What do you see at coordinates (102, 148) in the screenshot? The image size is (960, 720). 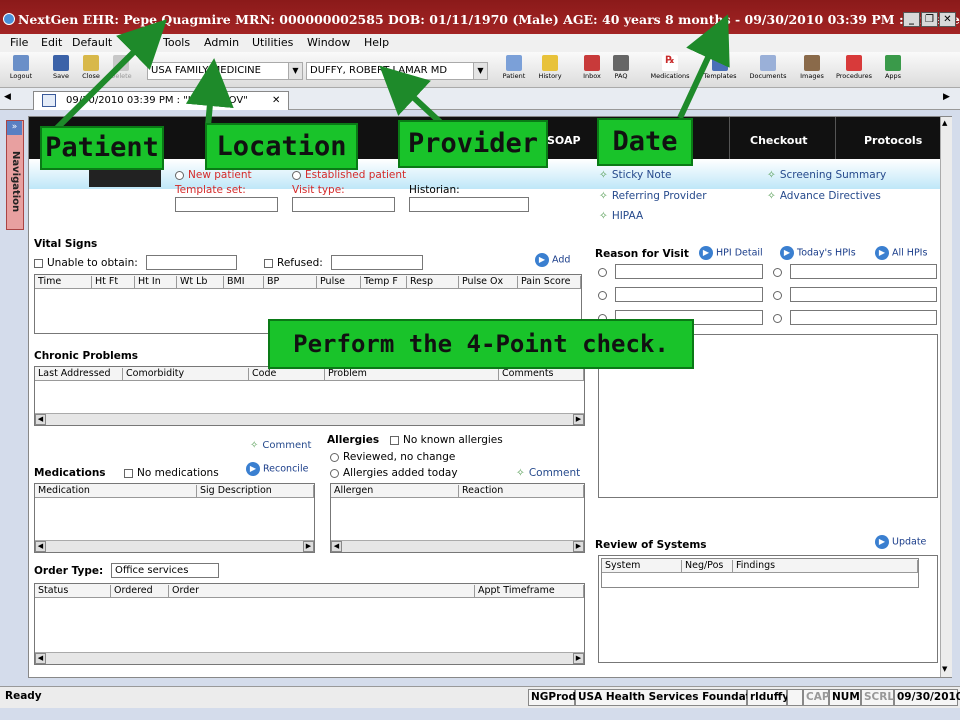 I see `patient-callout: Patient` at bounding box center [102, 148].